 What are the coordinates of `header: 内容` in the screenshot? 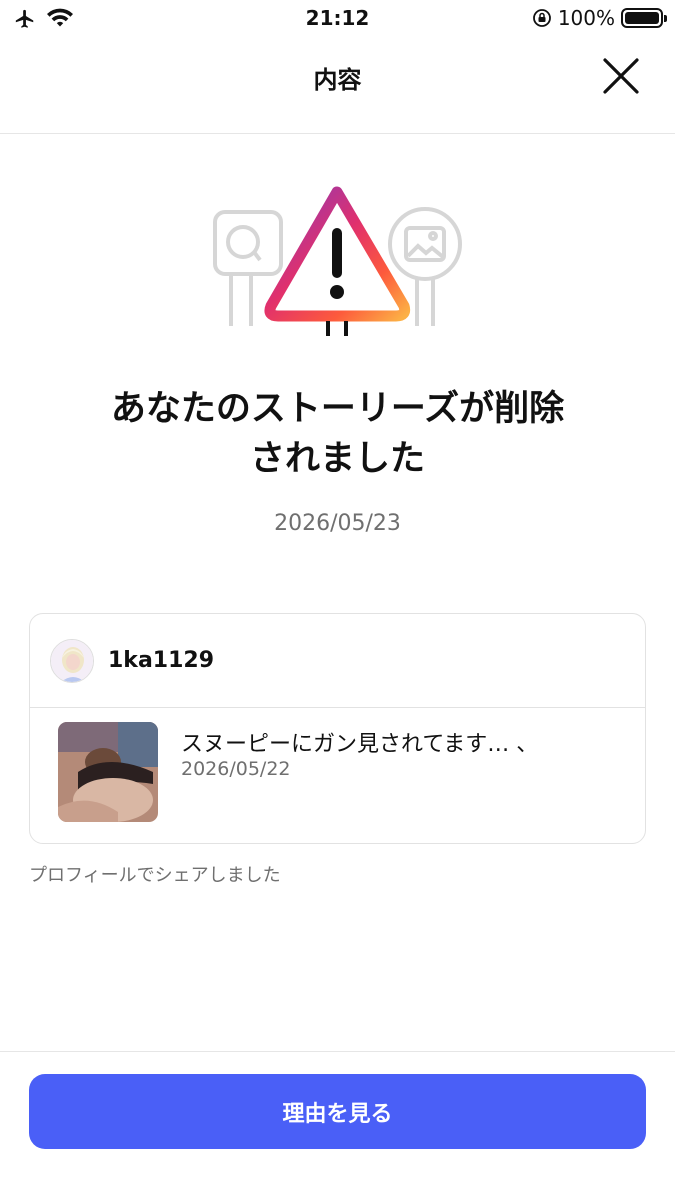 It's located at (337, 86).